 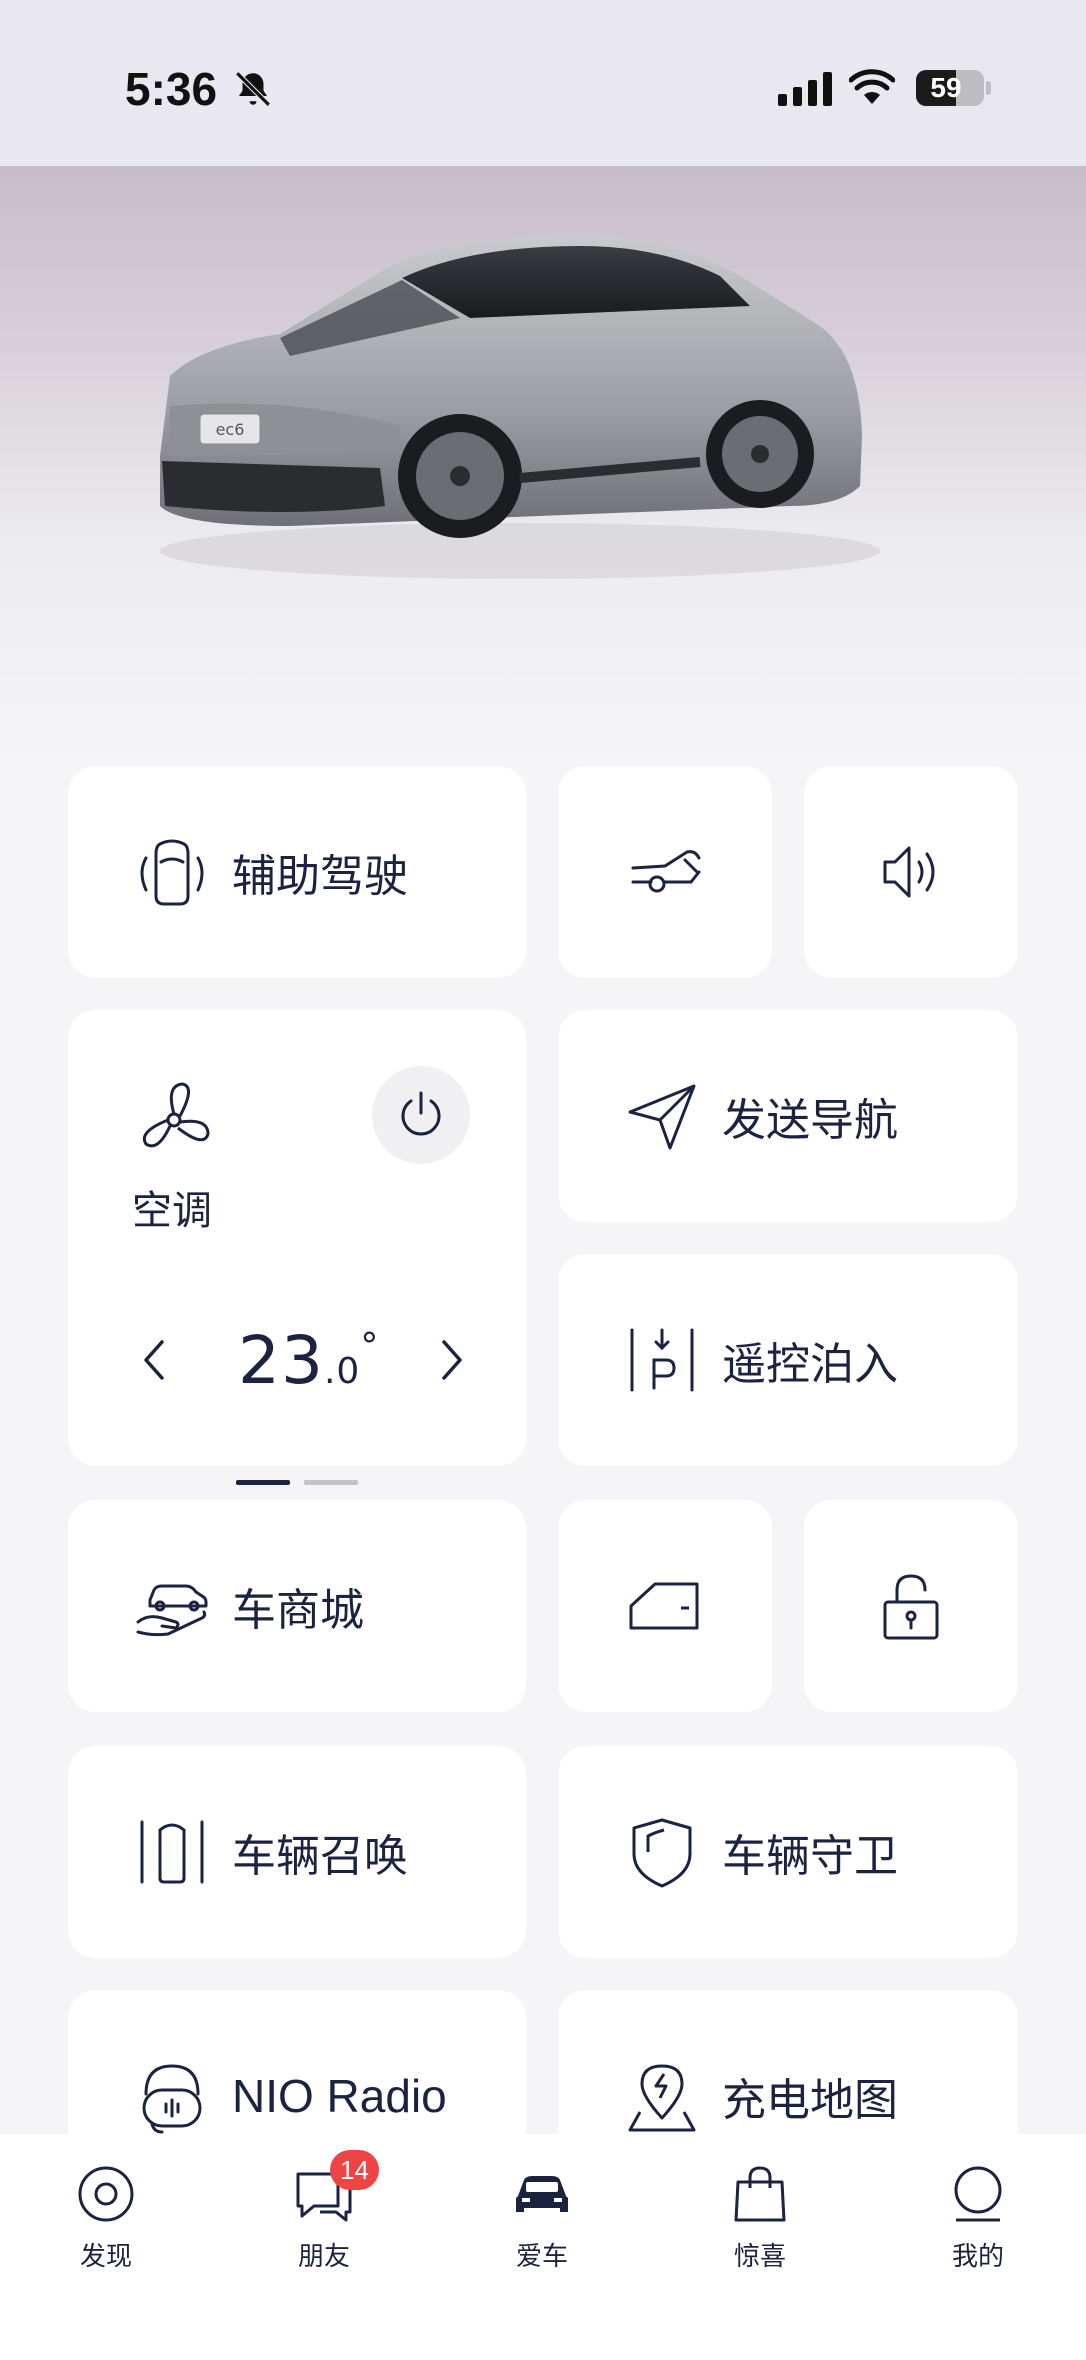 I want to click on status-time: 5:36, so click(x=171, y=89).